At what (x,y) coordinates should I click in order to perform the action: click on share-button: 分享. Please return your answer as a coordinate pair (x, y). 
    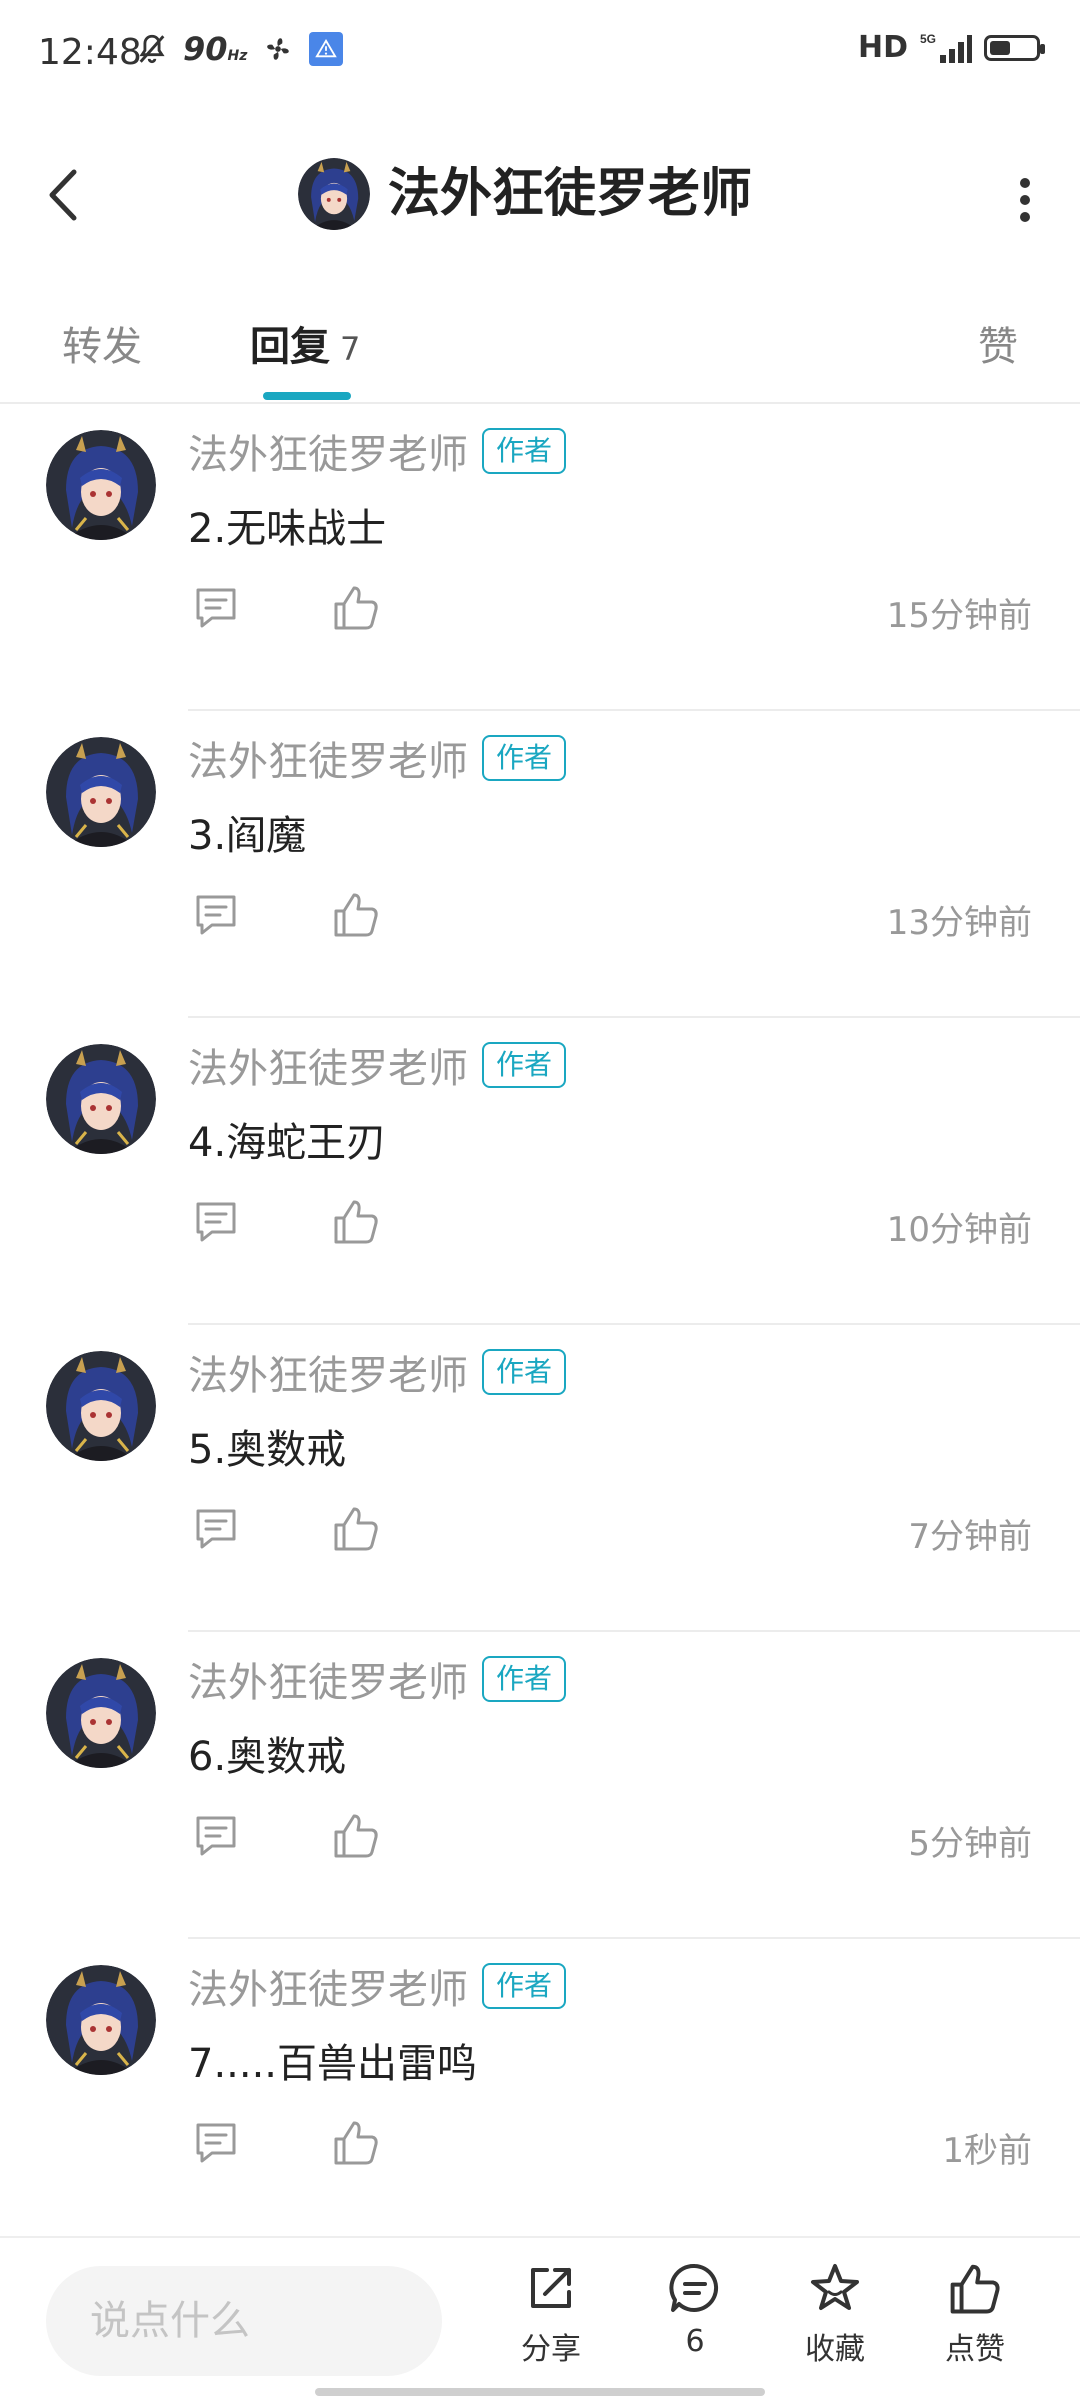
    Looking at the image, I should click on (551, 2314).